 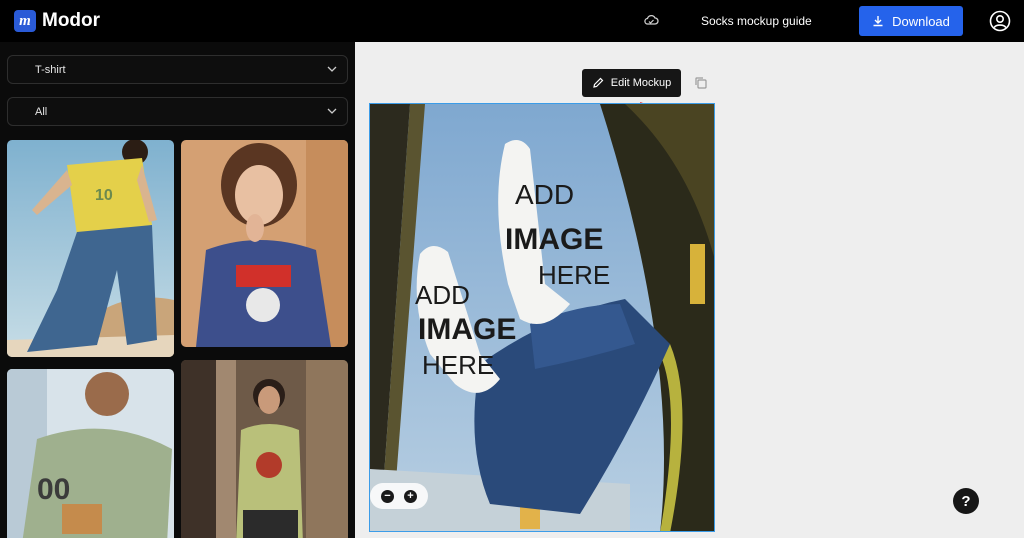 I want to click on category-select-value: T-shirt, so click(x=50, y=69).